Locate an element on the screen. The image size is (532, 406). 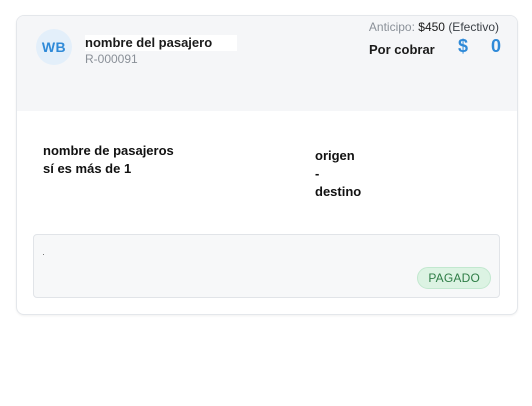
passenger-name: nombre del pasajero is located at coordinates (161, 43).